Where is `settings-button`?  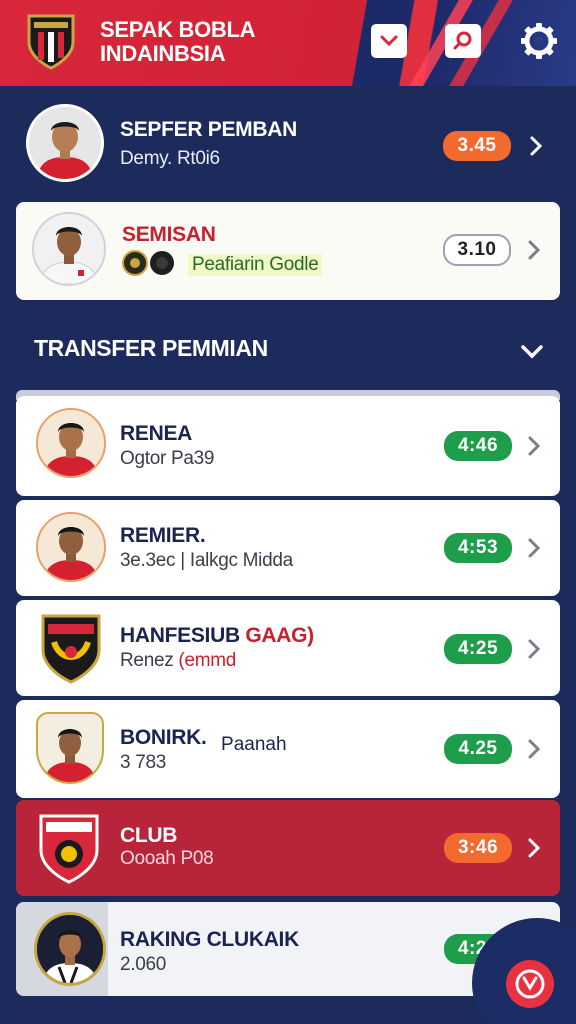 settings-button is located at coordinates (539, 41).